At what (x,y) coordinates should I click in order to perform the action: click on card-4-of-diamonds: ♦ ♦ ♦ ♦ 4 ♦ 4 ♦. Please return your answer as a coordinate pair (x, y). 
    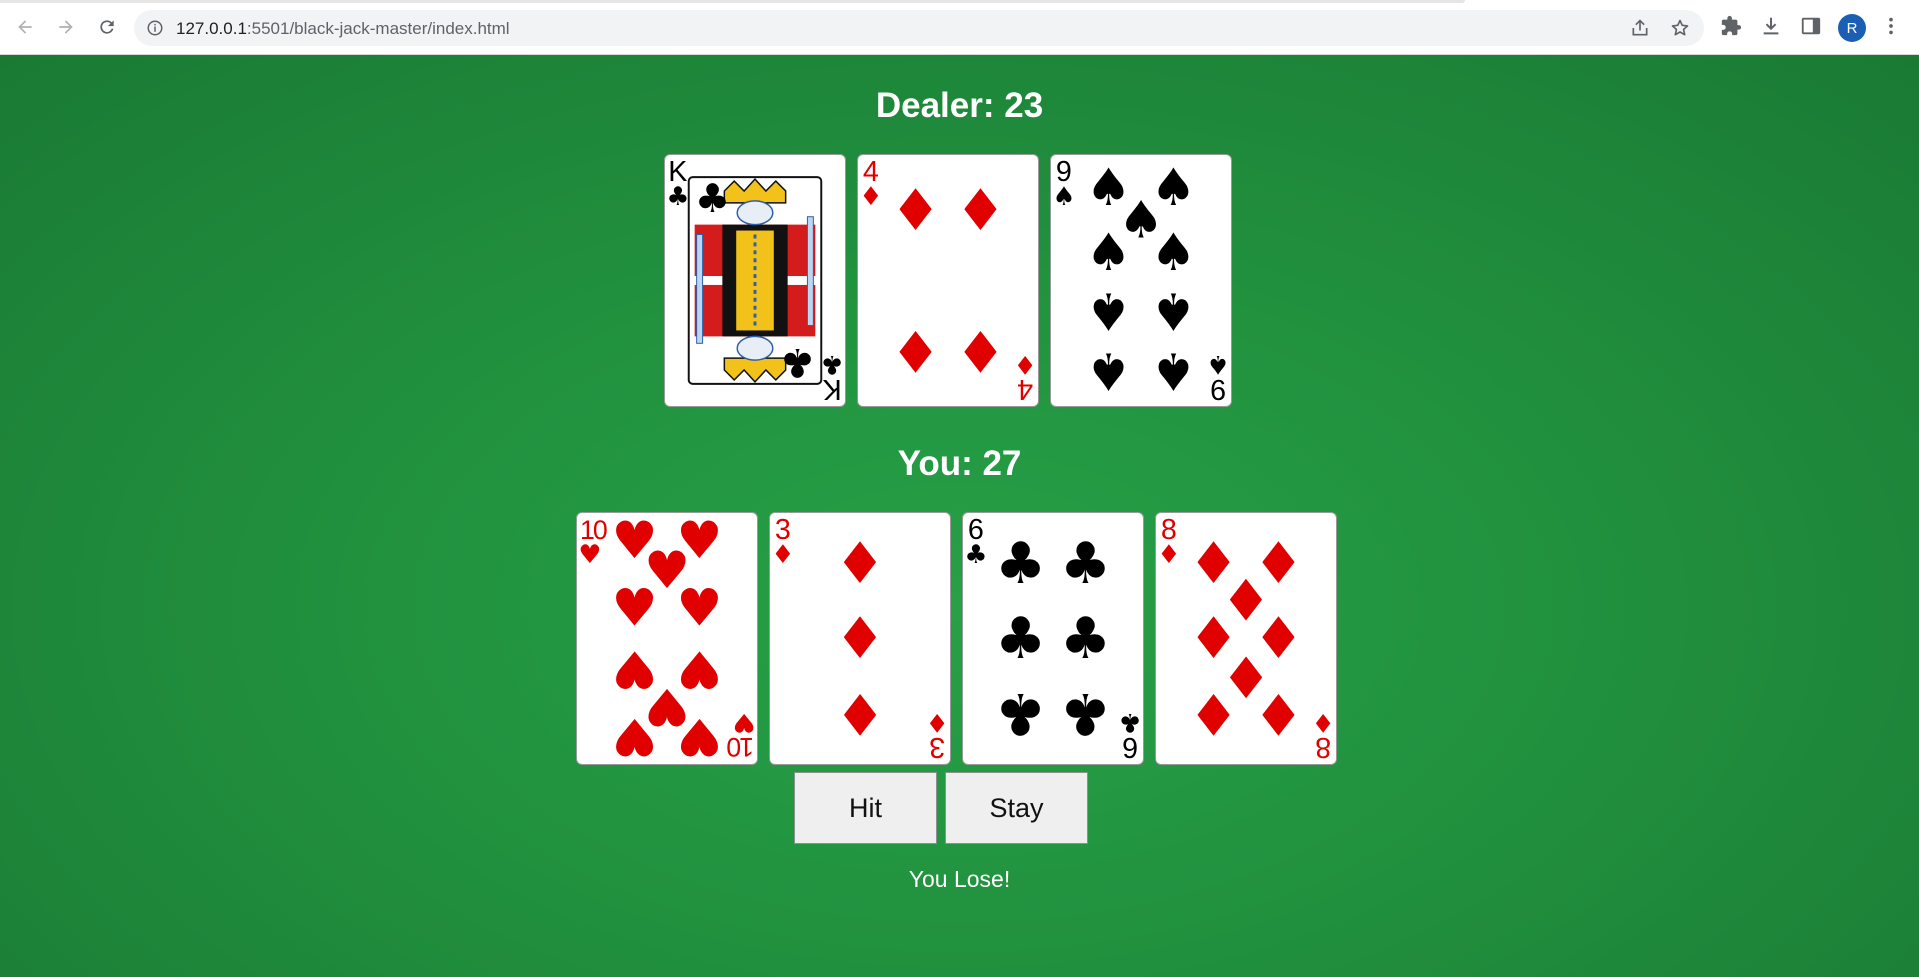
    Looking at the image, I should click on (948, 280).